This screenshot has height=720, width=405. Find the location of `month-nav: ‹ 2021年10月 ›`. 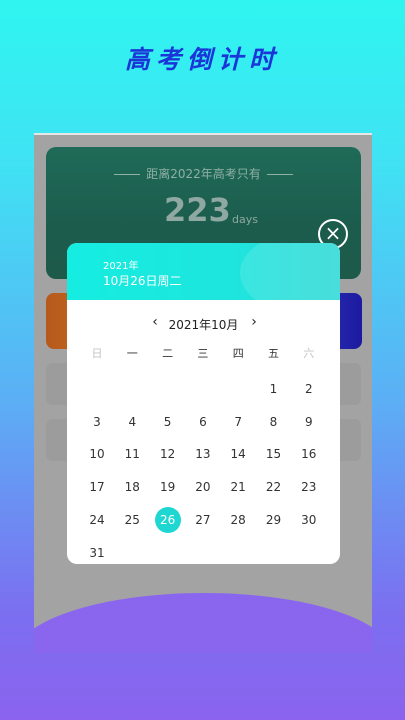

month-nav: ‹ 2021年10月 › is located at coordinates (203, 324).